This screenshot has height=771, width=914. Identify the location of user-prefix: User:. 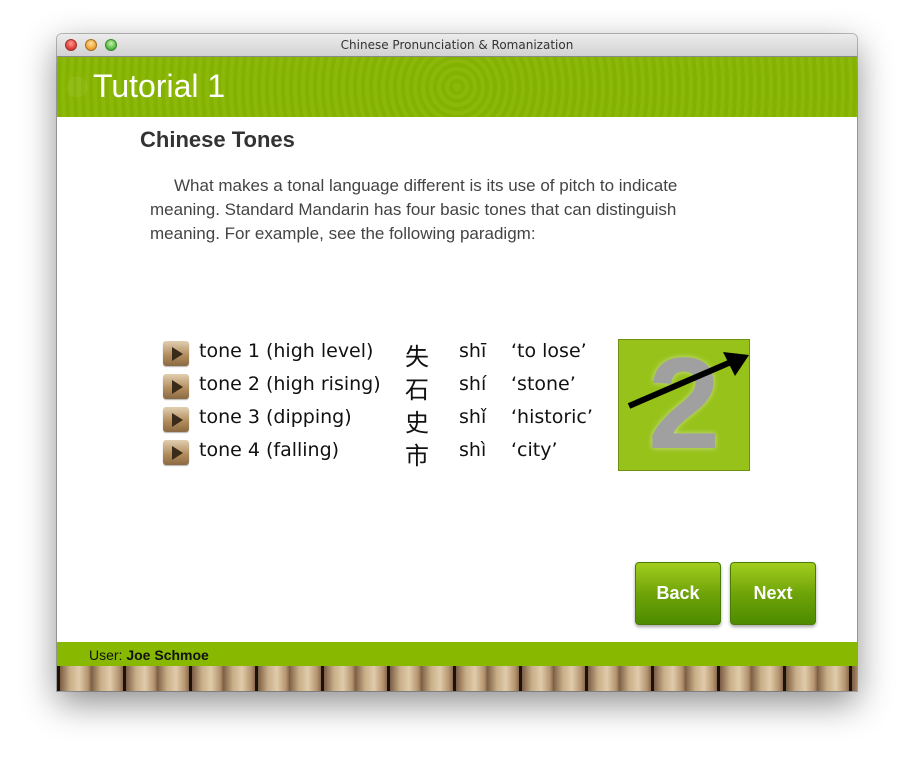
(106, 655).